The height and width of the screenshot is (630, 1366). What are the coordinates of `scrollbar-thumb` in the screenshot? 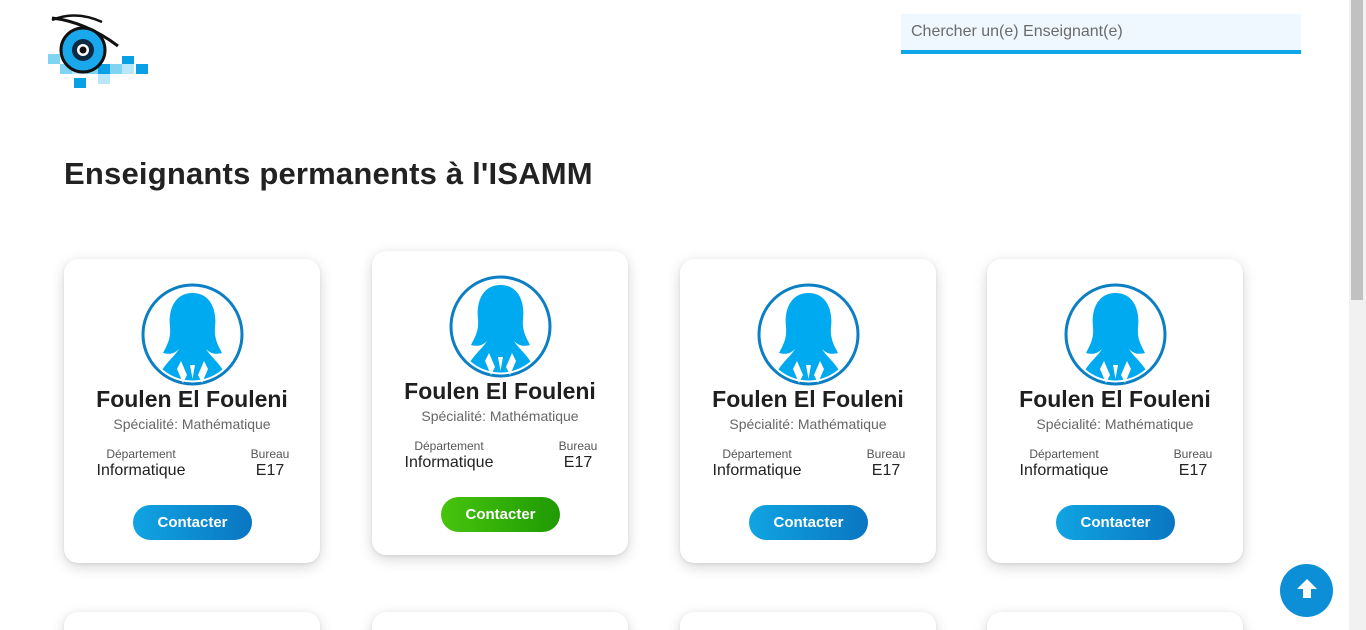 It's located at (1357, 150).